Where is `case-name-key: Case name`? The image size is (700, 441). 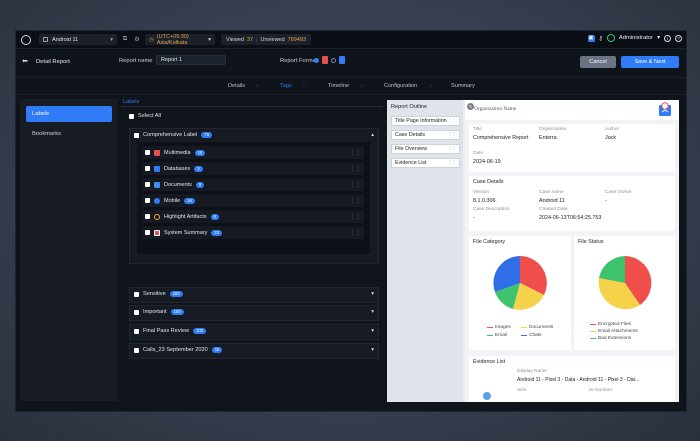 case-name-key: Case name is located at coordinates (551, 192).